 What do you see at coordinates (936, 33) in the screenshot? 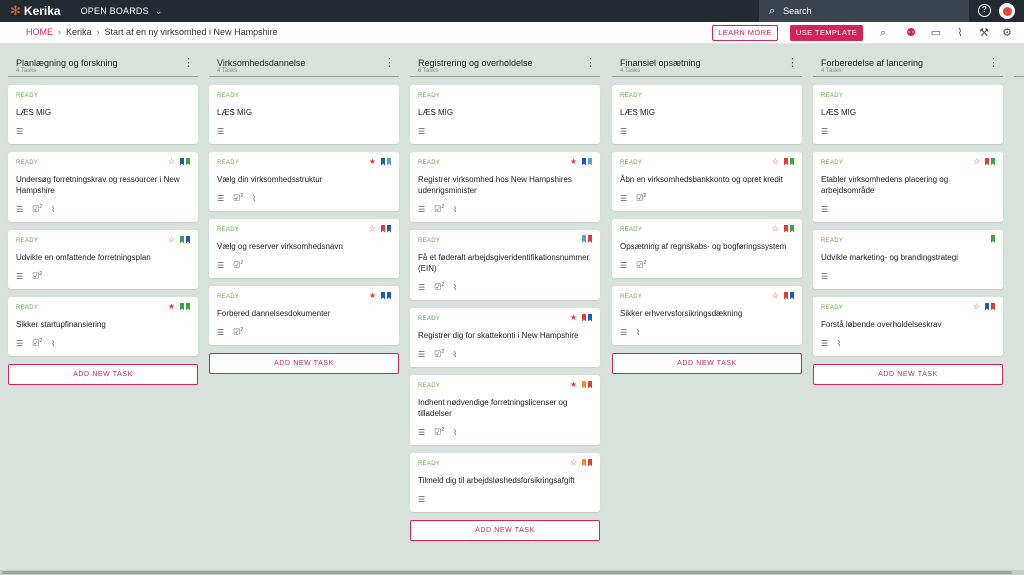
I see `chat-icon: ▭` at bounding box center [936, 33].